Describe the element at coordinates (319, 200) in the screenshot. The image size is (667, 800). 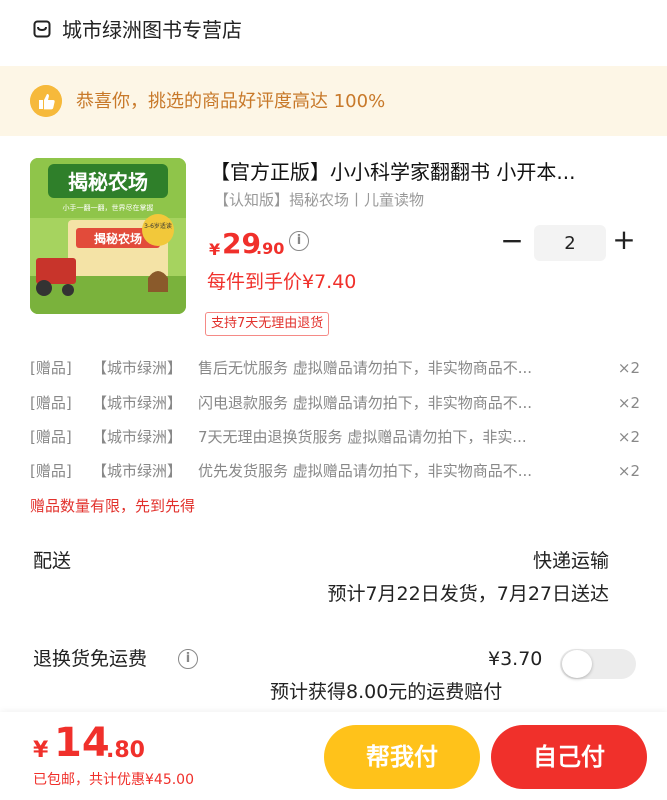
I see `product-spec: 【认知版】揭秘农场丨儿童读物` at that location.